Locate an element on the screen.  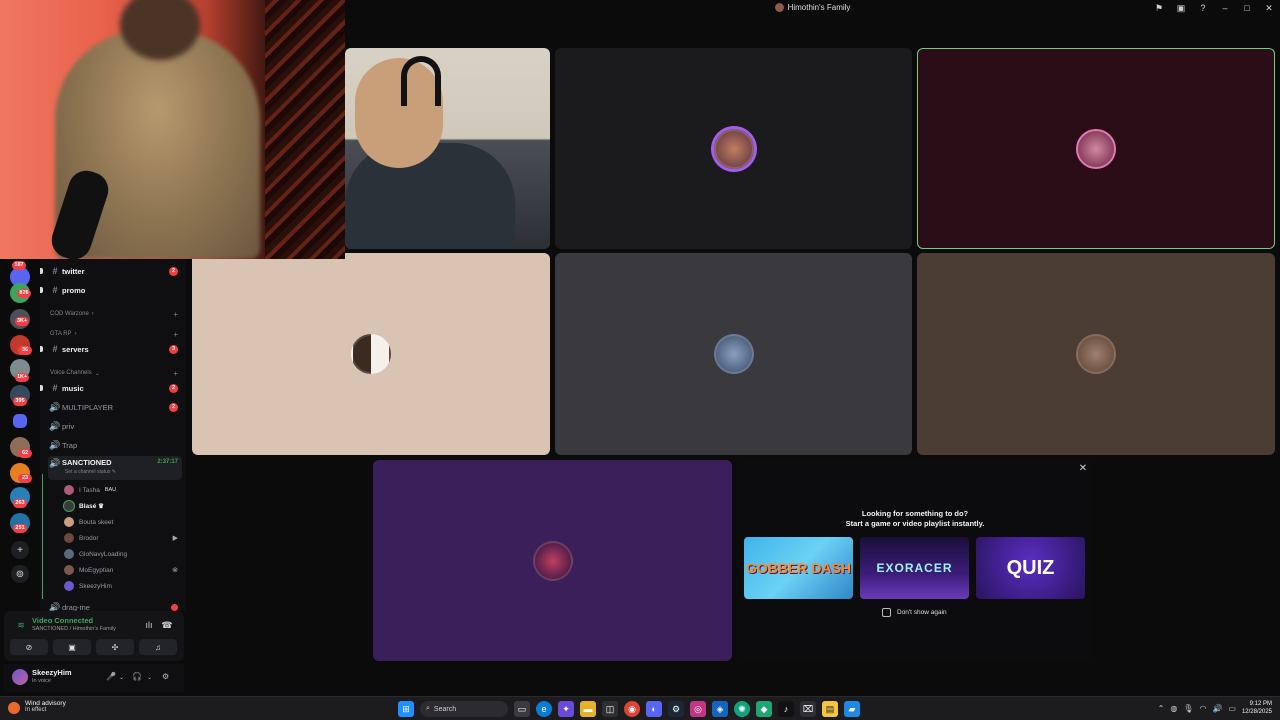
signal-icon: ≋ is located at coordinates (21, 625).